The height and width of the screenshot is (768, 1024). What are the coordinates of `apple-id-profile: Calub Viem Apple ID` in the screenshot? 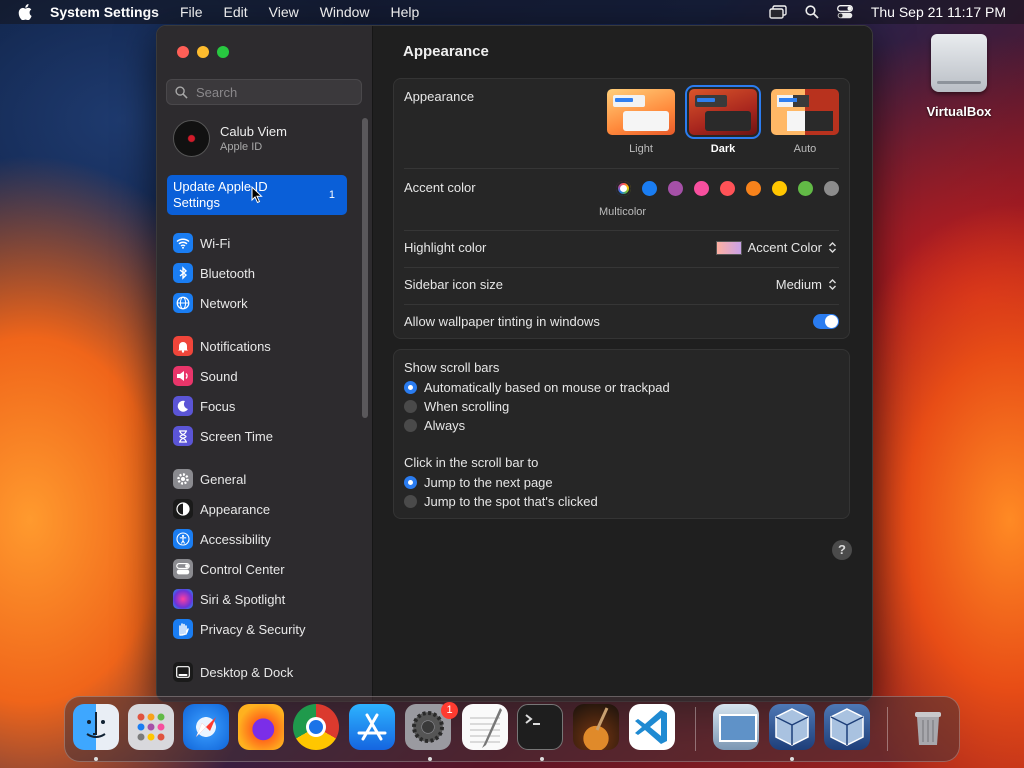 It's located at (230, 138).